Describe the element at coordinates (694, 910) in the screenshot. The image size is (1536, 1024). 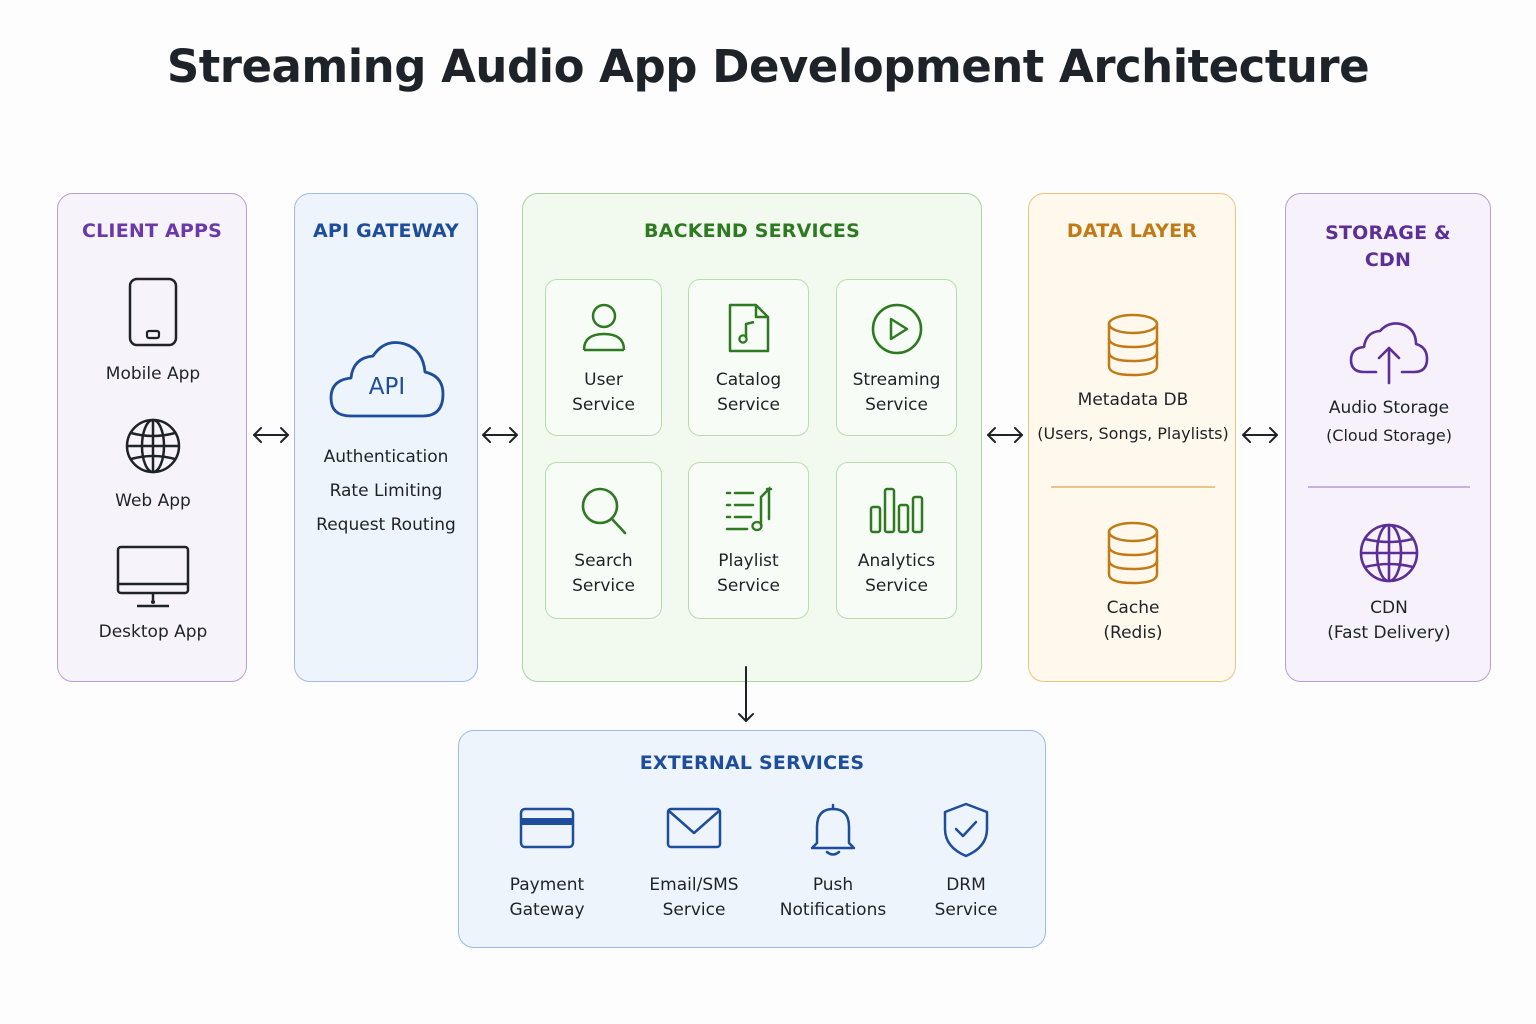
I see `email-sms-line2: Service` at that location.